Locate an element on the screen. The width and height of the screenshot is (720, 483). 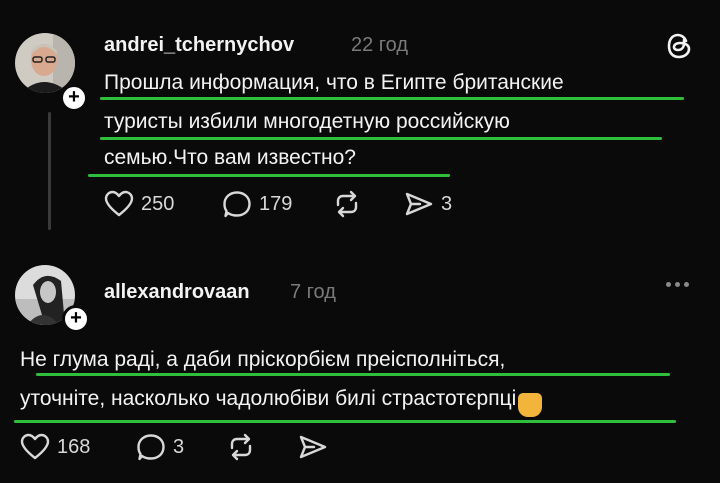
praying-hands-emoji: 🙏 is located at coordinates (530, 405).